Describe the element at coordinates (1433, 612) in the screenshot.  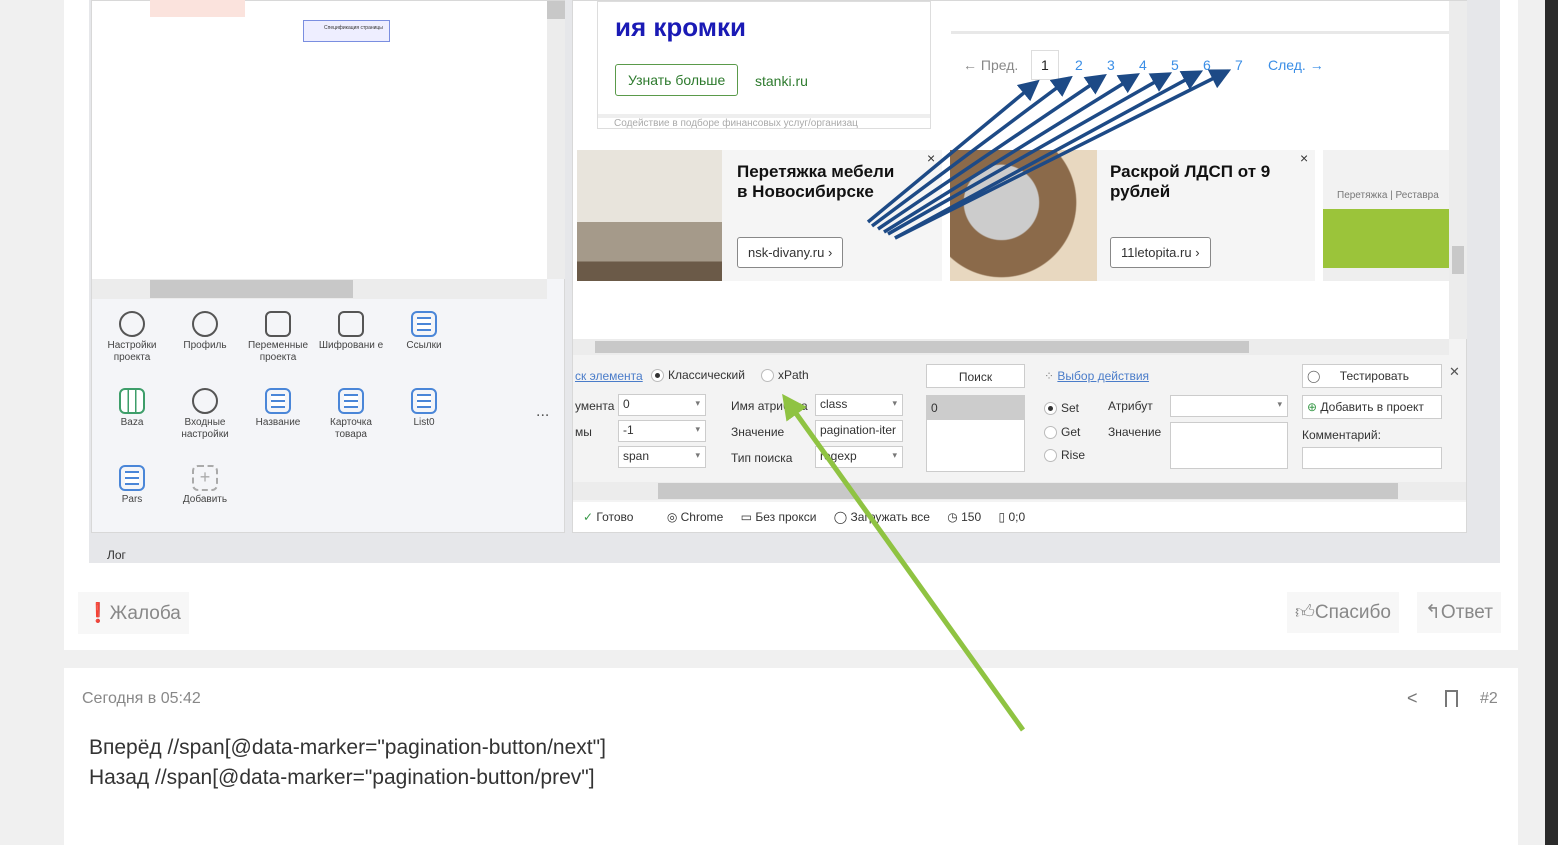
I see `reply-icon: ↰` at that location.